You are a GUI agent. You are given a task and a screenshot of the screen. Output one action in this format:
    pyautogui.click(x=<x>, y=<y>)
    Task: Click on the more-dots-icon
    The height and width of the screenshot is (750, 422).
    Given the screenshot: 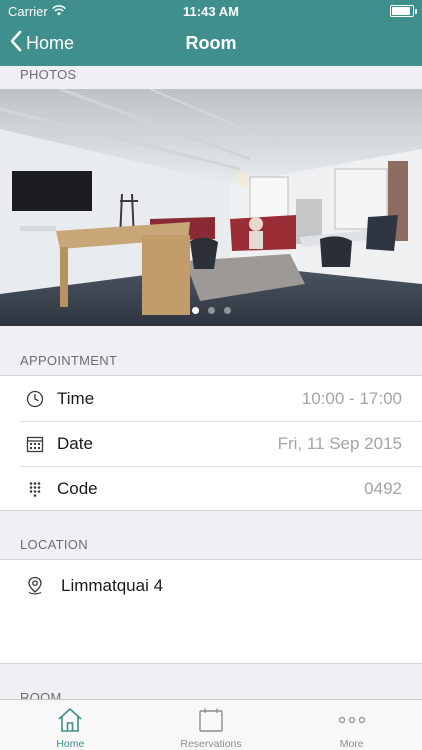 What is the action you would take?
    pyautogui.click(x=352, y=719)
    